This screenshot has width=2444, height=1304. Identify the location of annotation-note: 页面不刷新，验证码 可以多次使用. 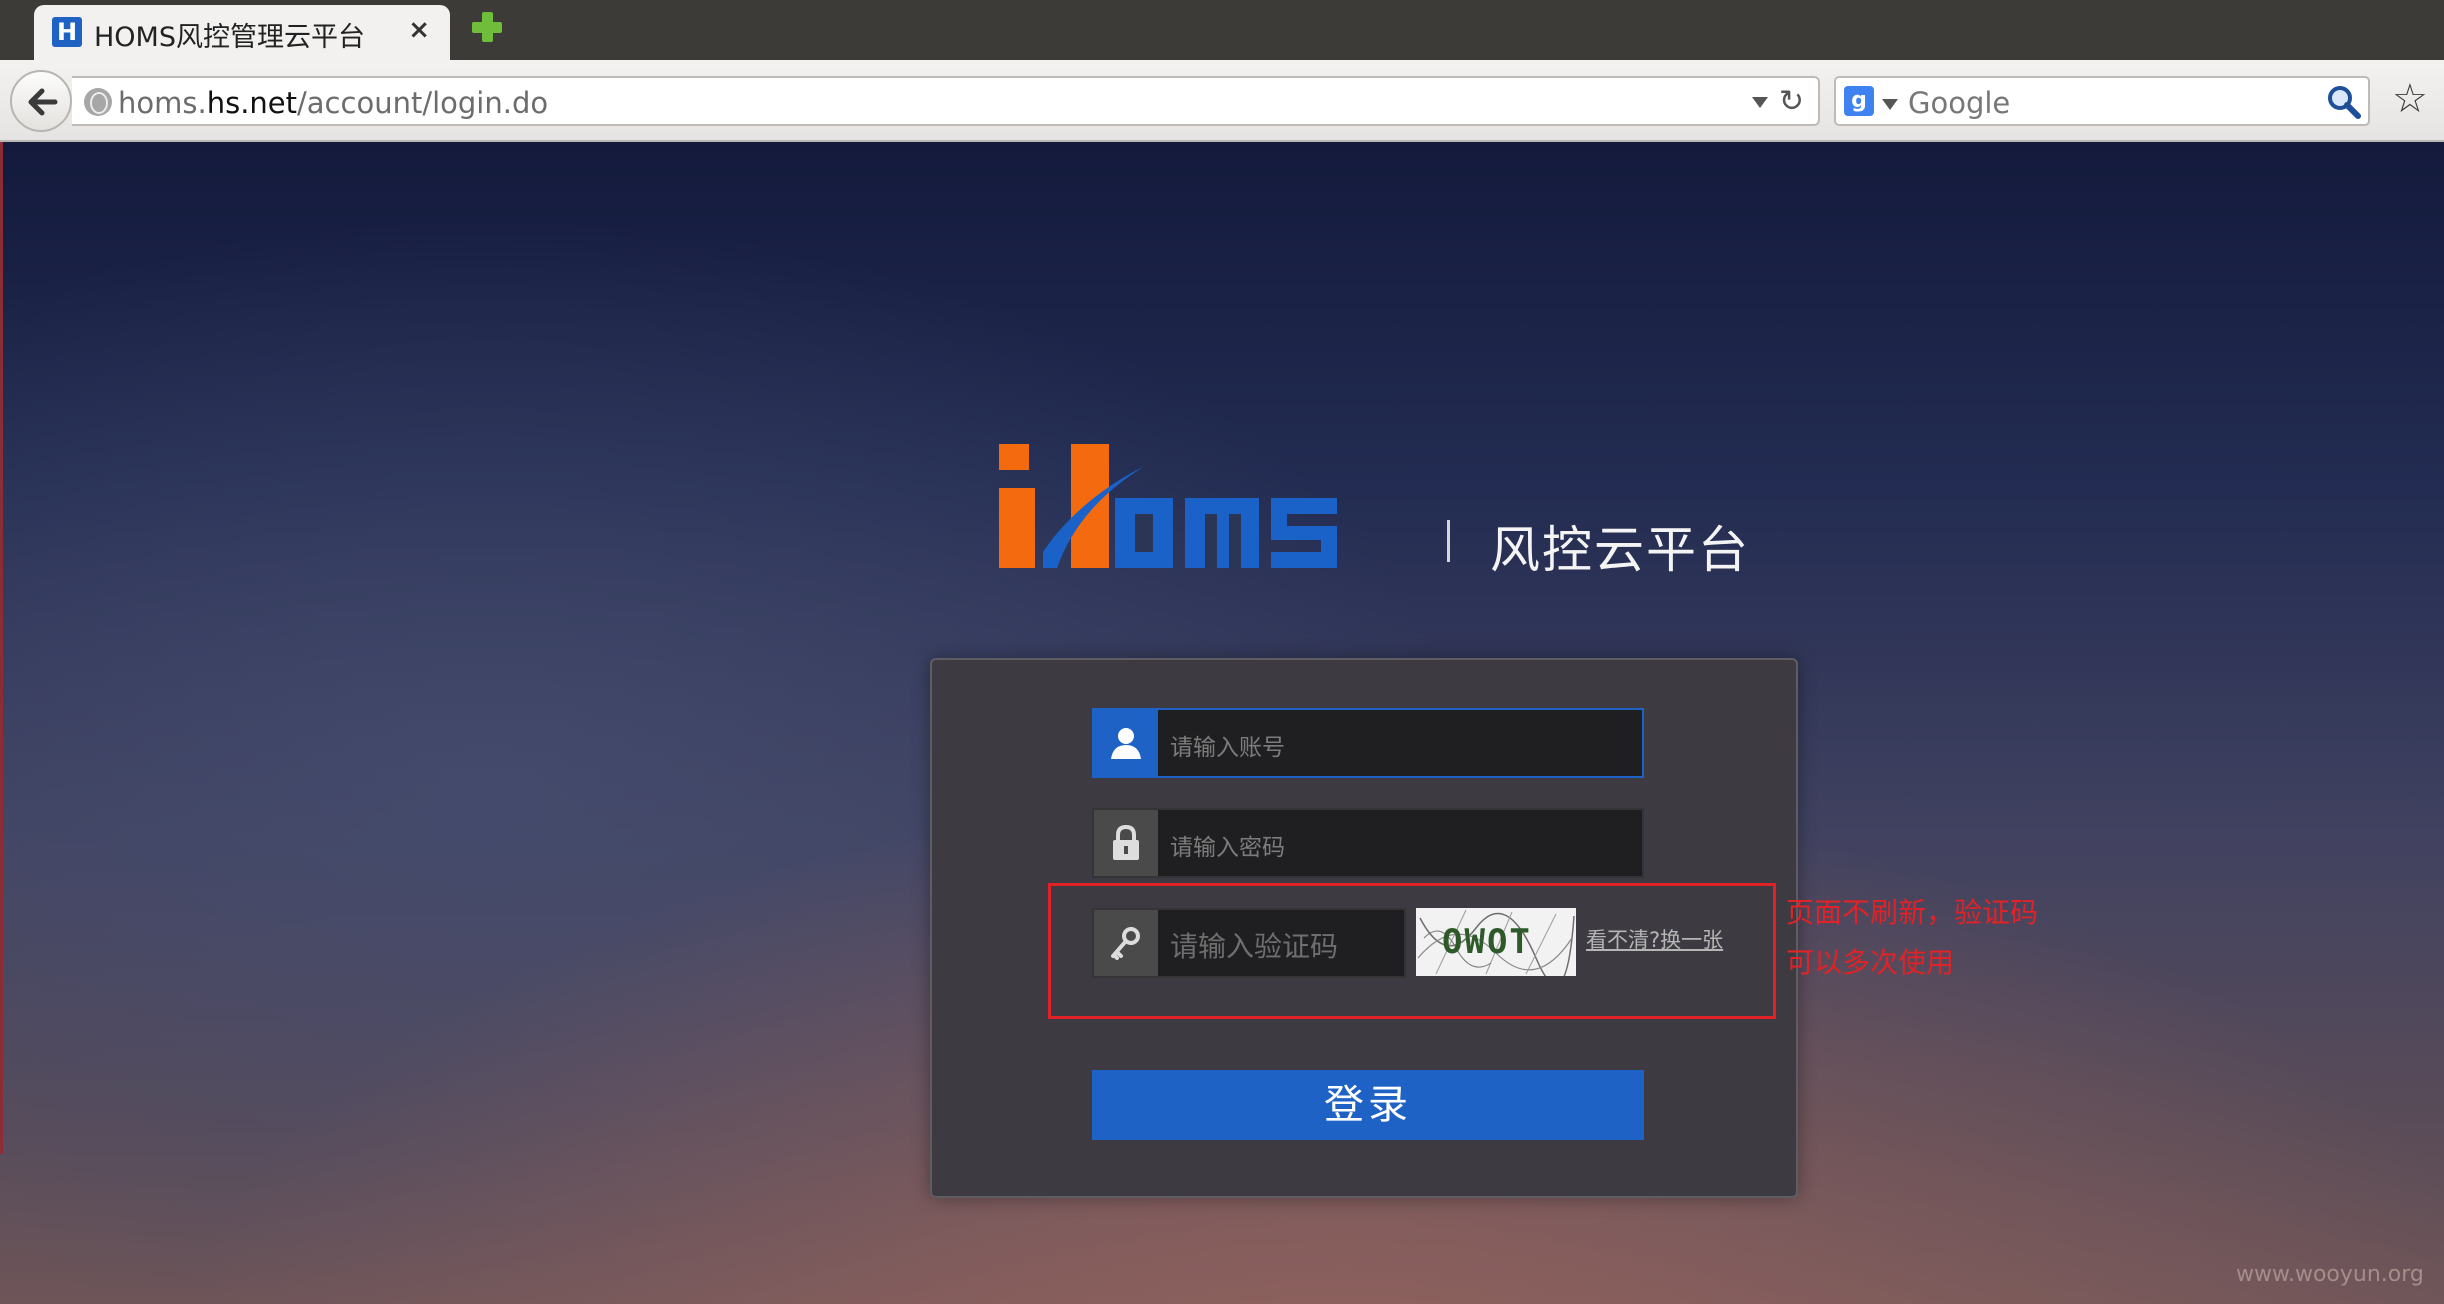
(1936, 938).